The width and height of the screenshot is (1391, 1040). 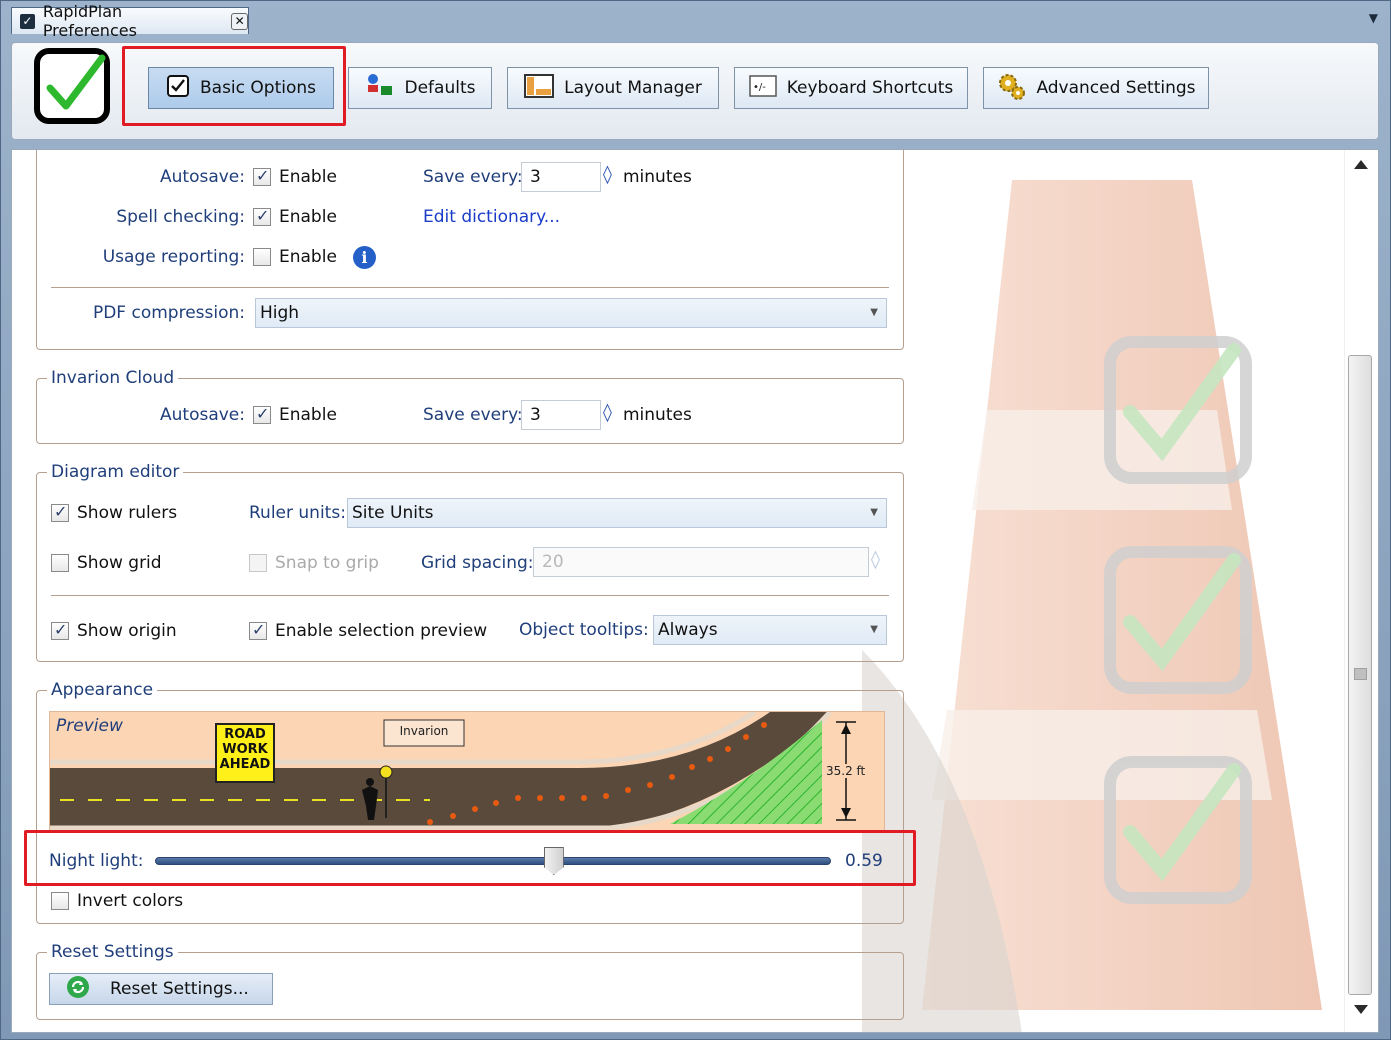 I want to click on snap-to-grip-checkbox, so click(x=258, y=563).